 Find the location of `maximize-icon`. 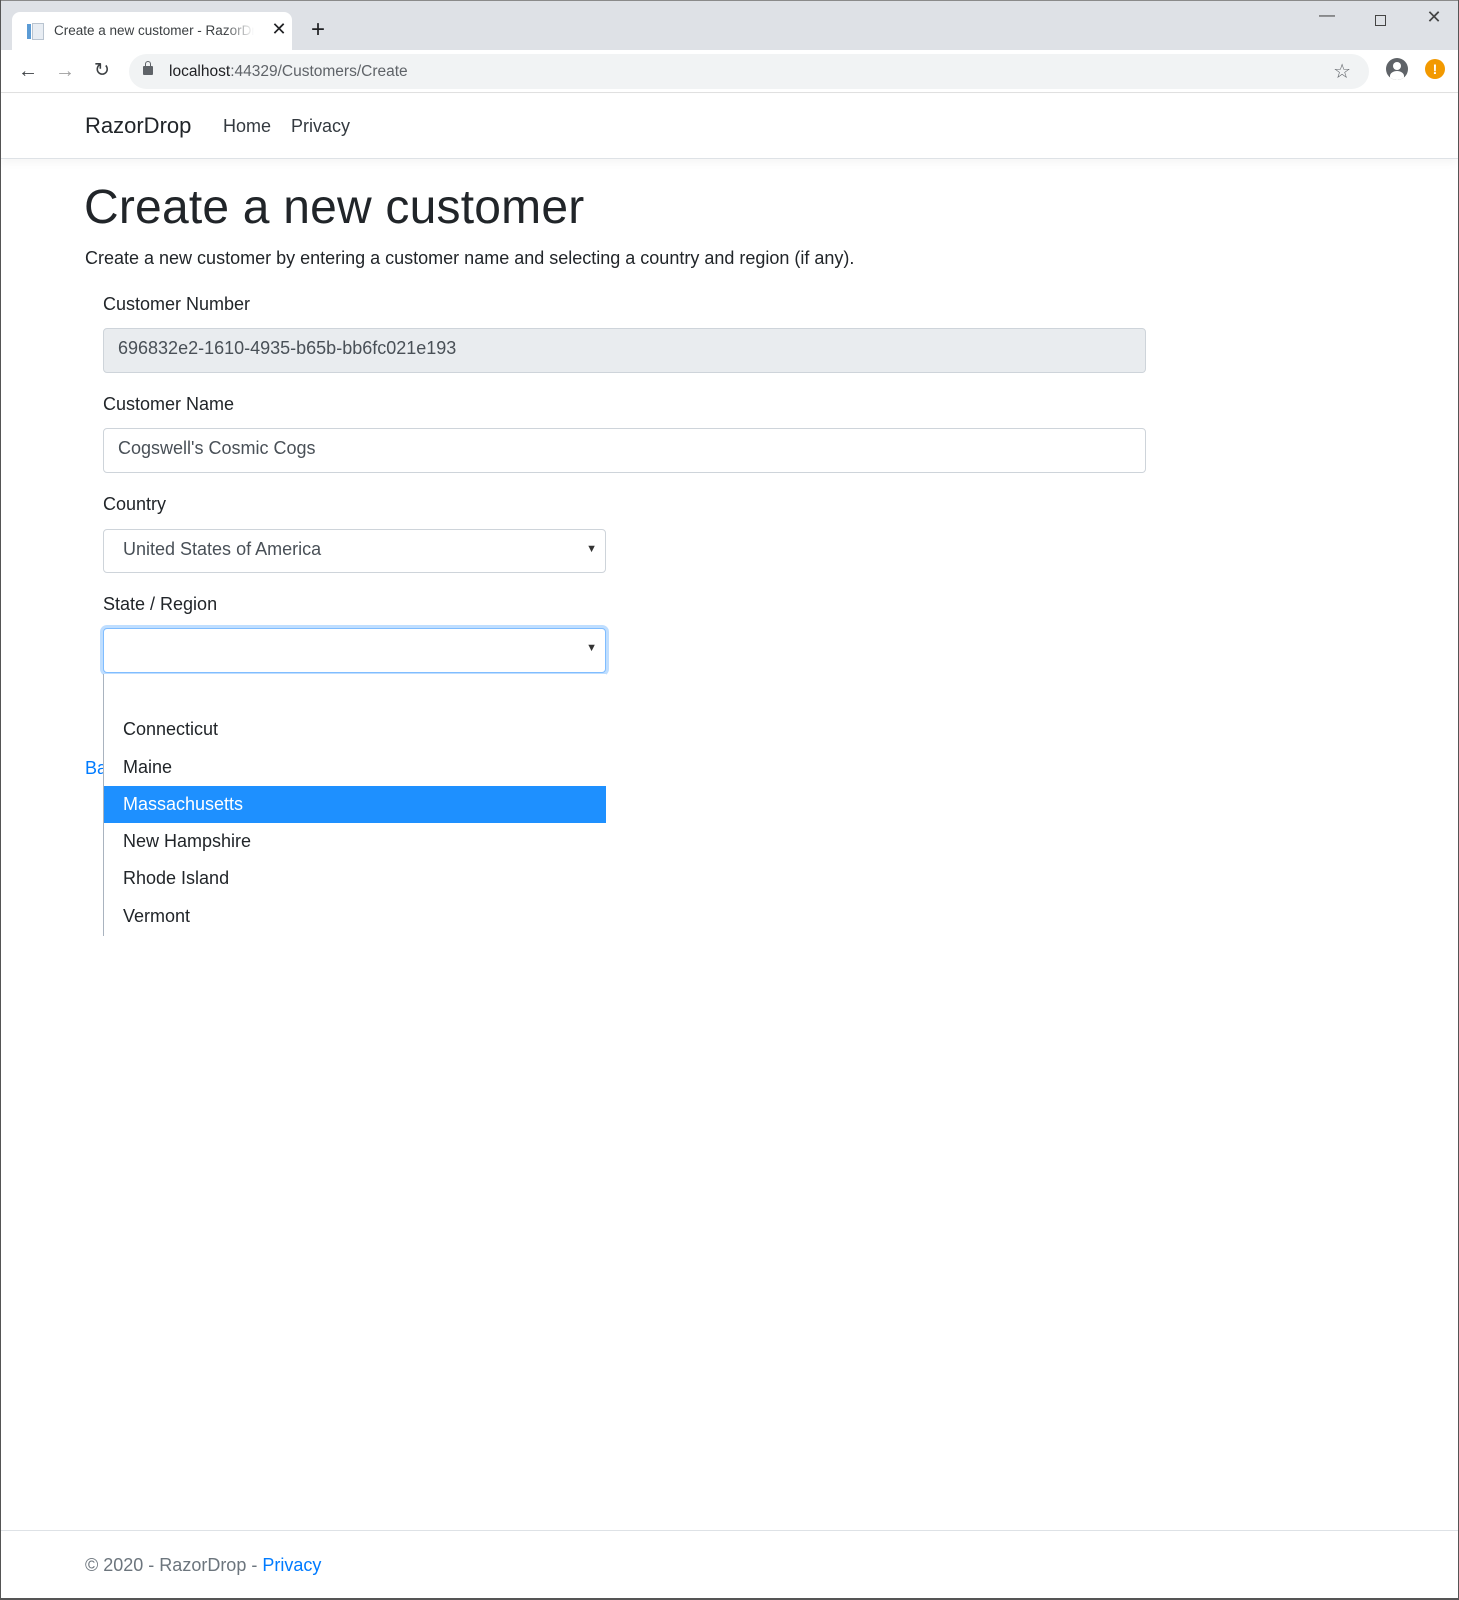

maximize-icon is located at coordinates (1380, 20).